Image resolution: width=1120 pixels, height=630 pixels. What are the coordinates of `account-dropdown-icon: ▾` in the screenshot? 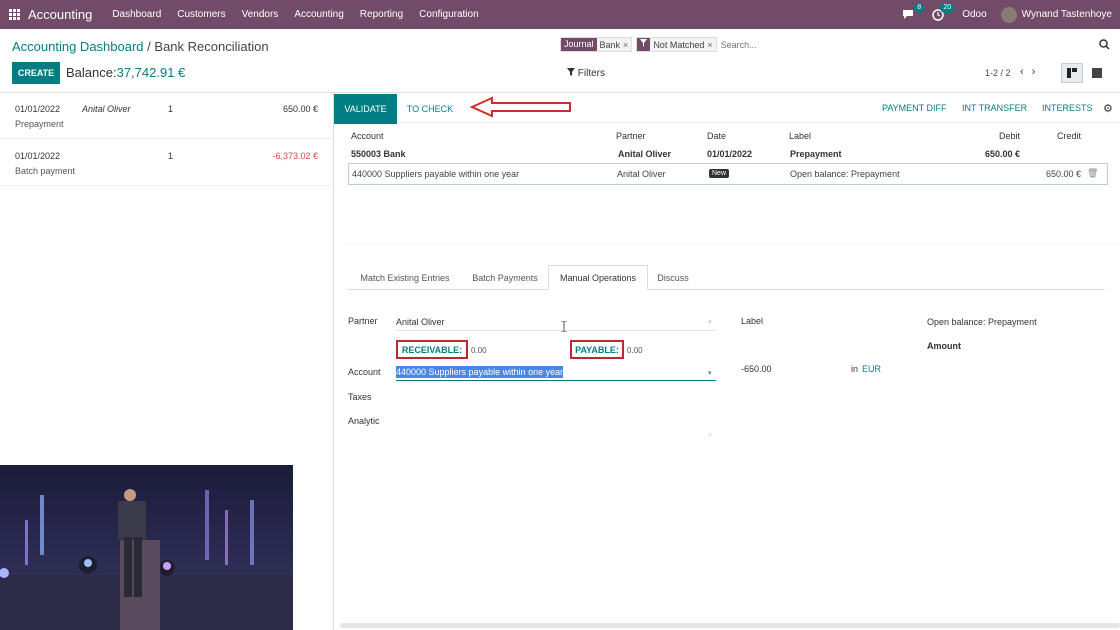 It's located at (710, 373).